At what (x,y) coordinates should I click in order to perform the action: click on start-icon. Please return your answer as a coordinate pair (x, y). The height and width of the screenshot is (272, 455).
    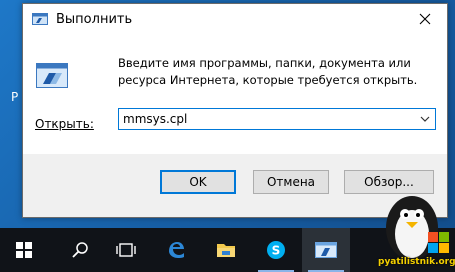
    Looking at the image, I should click on (24, 250).